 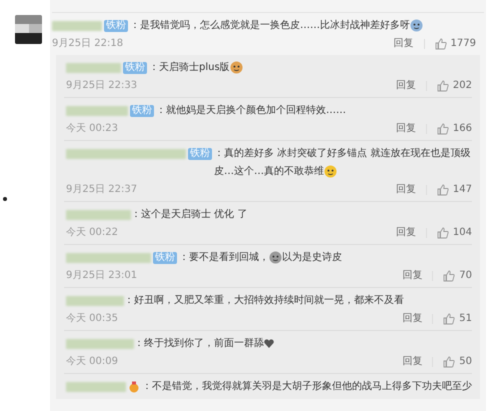 What do you see at coordinates (189, 215) in the screenshot?
I see `comment-text: ：这个是天启骑士 优化 了` at bounding box center [189, 215].